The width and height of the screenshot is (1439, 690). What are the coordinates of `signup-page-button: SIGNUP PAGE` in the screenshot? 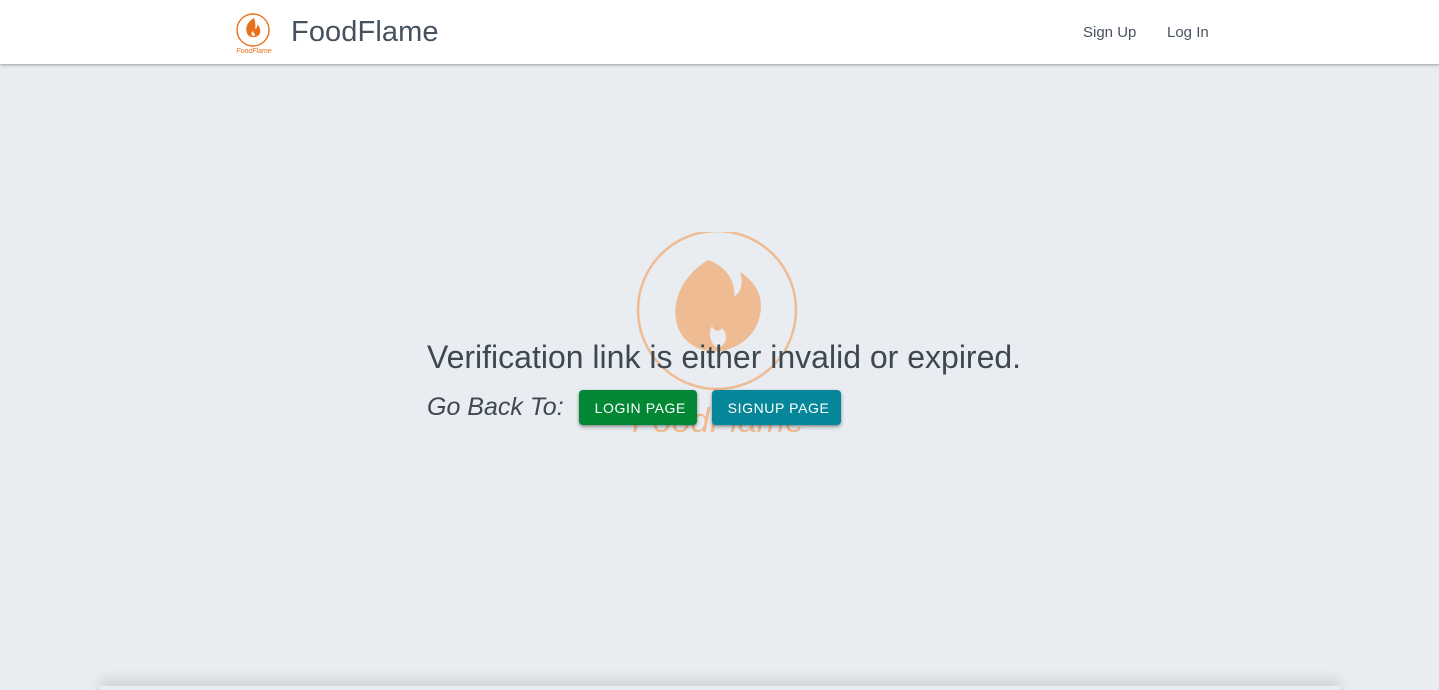 It's located at (776, 407).